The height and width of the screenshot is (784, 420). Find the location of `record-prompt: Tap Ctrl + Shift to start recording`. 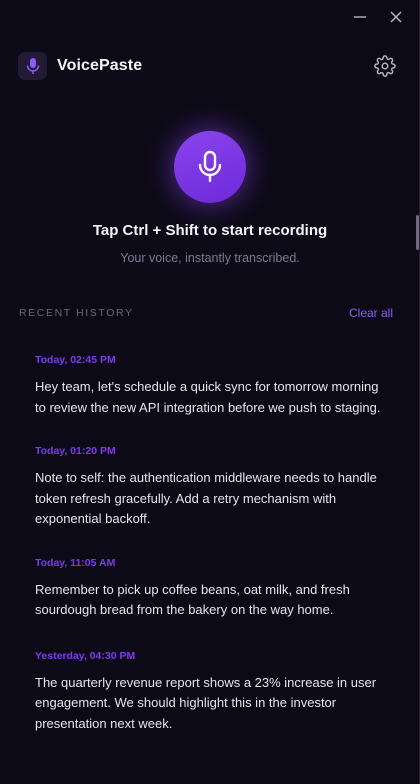

record-prompt: Tap Ctrl + Shift to start recording is located at coordinates (210, 230).